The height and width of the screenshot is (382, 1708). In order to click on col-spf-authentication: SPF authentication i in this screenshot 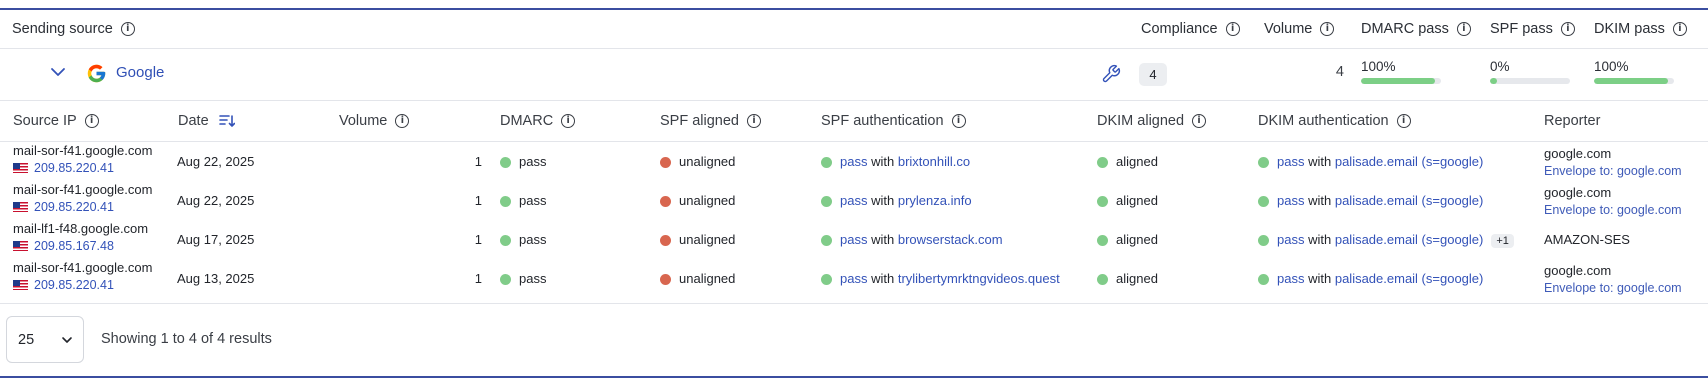, I will do `click(893, 121)`.